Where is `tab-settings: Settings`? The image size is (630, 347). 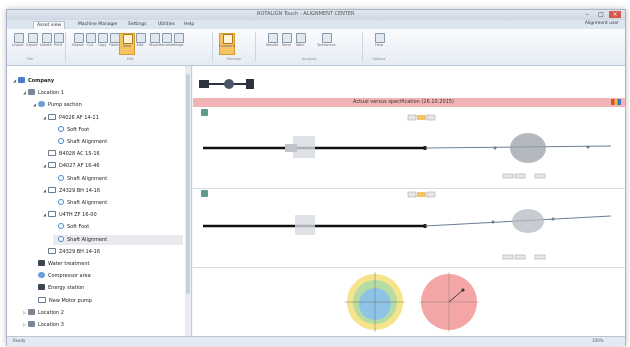 tab-settings: Settings is located at coordinates (137, 25).